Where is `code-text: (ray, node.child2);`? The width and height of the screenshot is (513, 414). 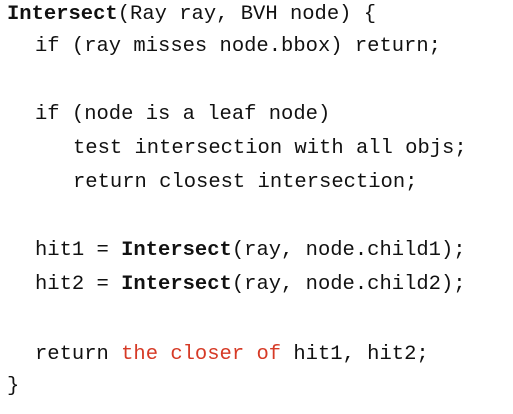 code-text: (ray, node.child2); is located at coordinates (348, 284).